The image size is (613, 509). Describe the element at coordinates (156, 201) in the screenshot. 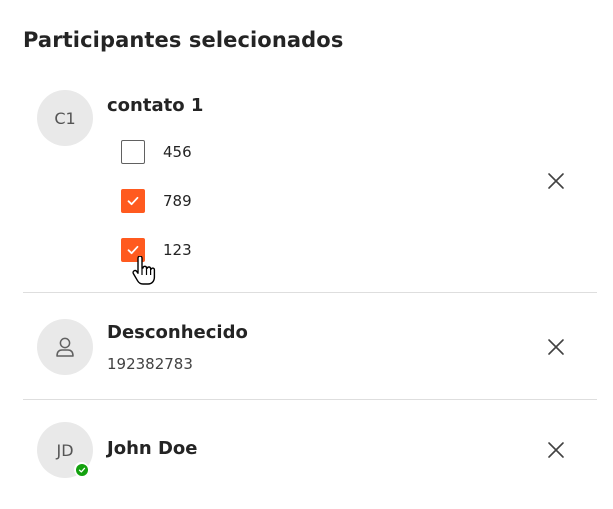

I see `number-option-789: 789` at that location.